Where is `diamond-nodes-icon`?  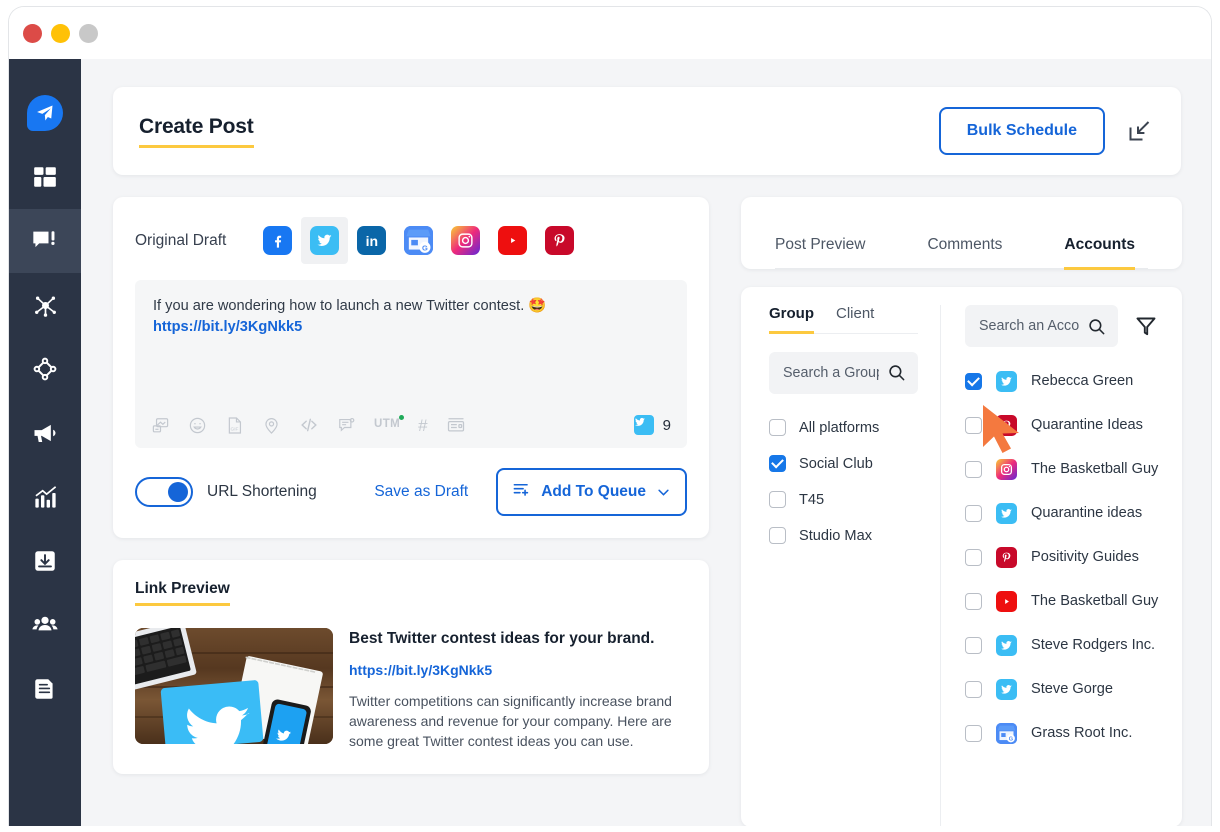
diamond-nodes-icon is located at coordinates (45, 369).